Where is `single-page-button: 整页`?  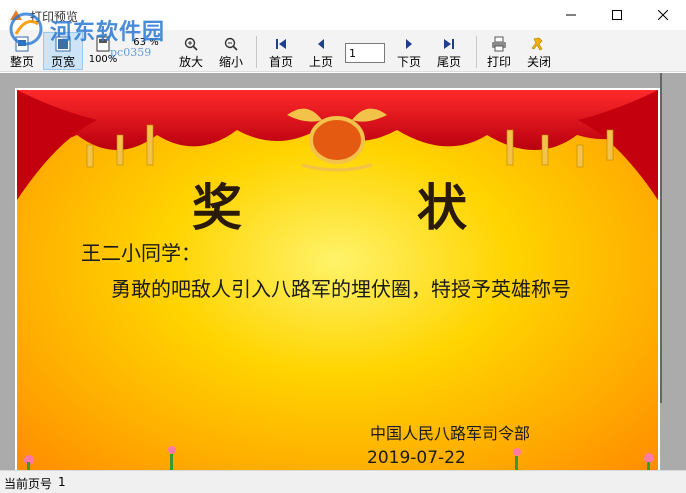 single-page-button: 整页 is located at coordinates (22, 51).